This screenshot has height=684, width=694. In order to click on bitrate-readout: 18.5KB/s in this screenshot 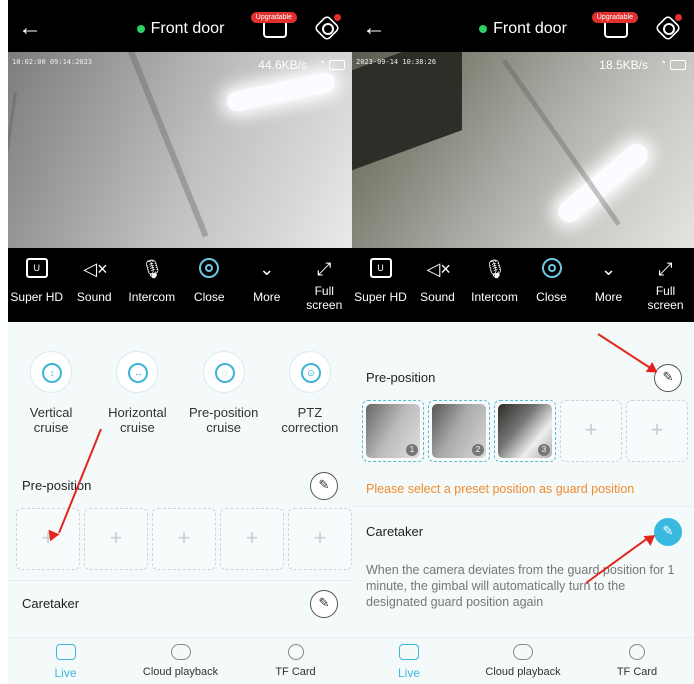, I will do `click(623, 65)`.